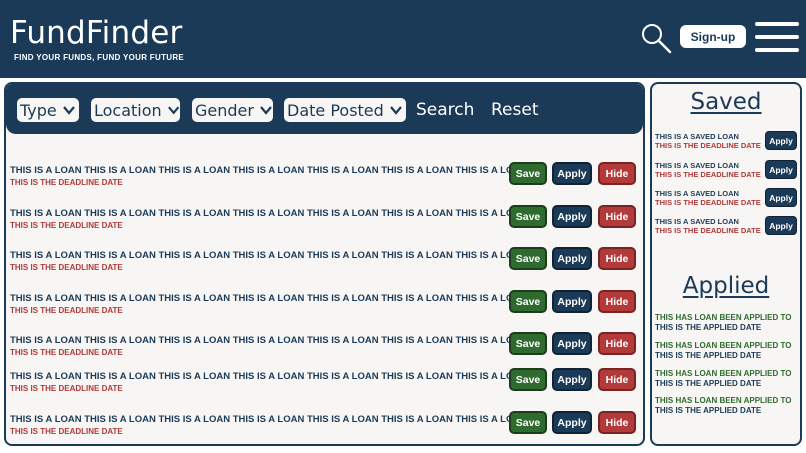 The width and height of the screenshot is (806, 453). I want to click on reset-button: Reset, so click(515, 110).